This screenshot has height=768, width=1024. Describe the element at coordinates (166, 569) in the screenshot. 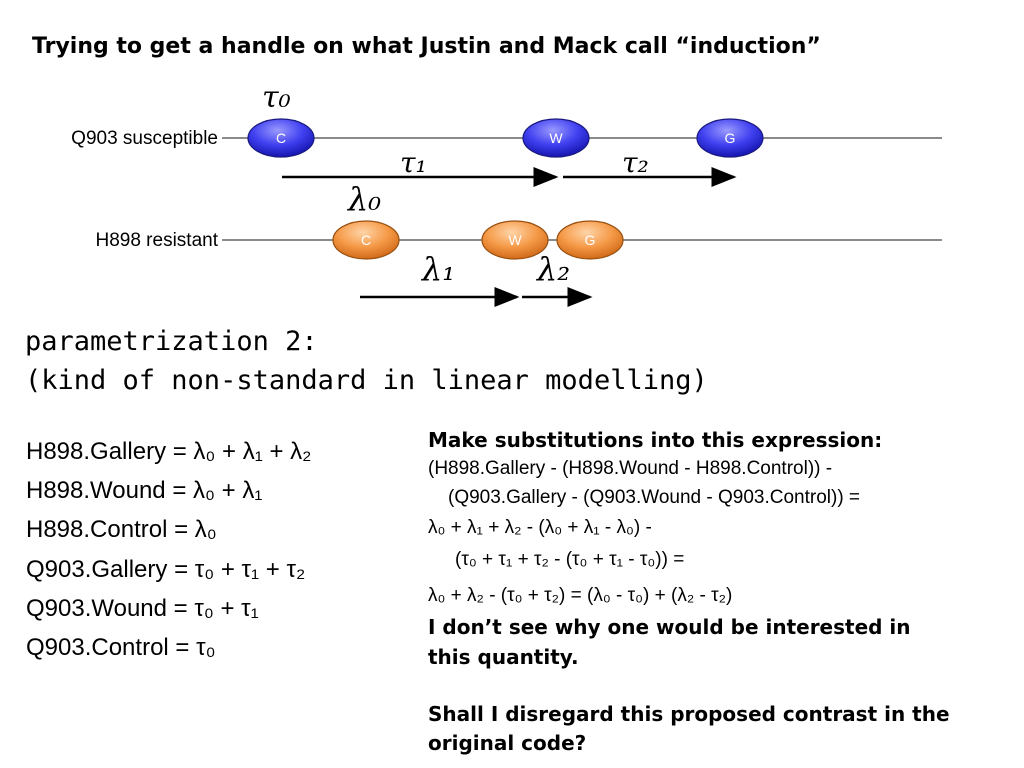

I see `equation-q903-gallery: Q903.Gallery = τ₀ + τ₁ + τ₂` at that location.